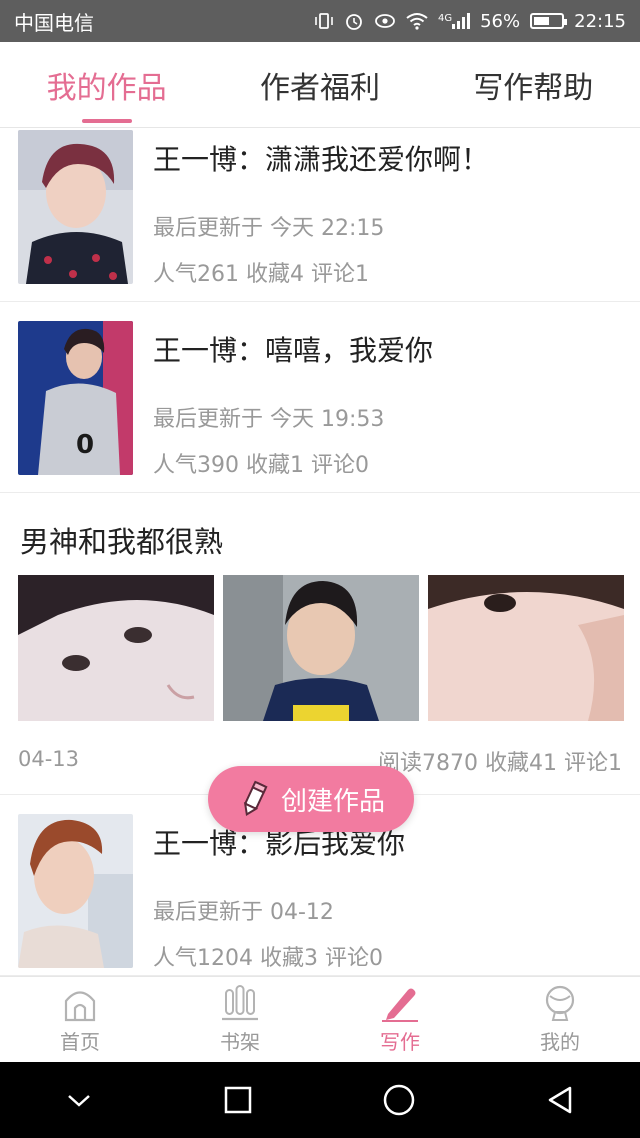 The height and width of the screenshot is (1138, 640). What do you see at coordinates (79, 1100) in the screenshot?
I see `collapse-icon` at bounding box center [79, 1100].